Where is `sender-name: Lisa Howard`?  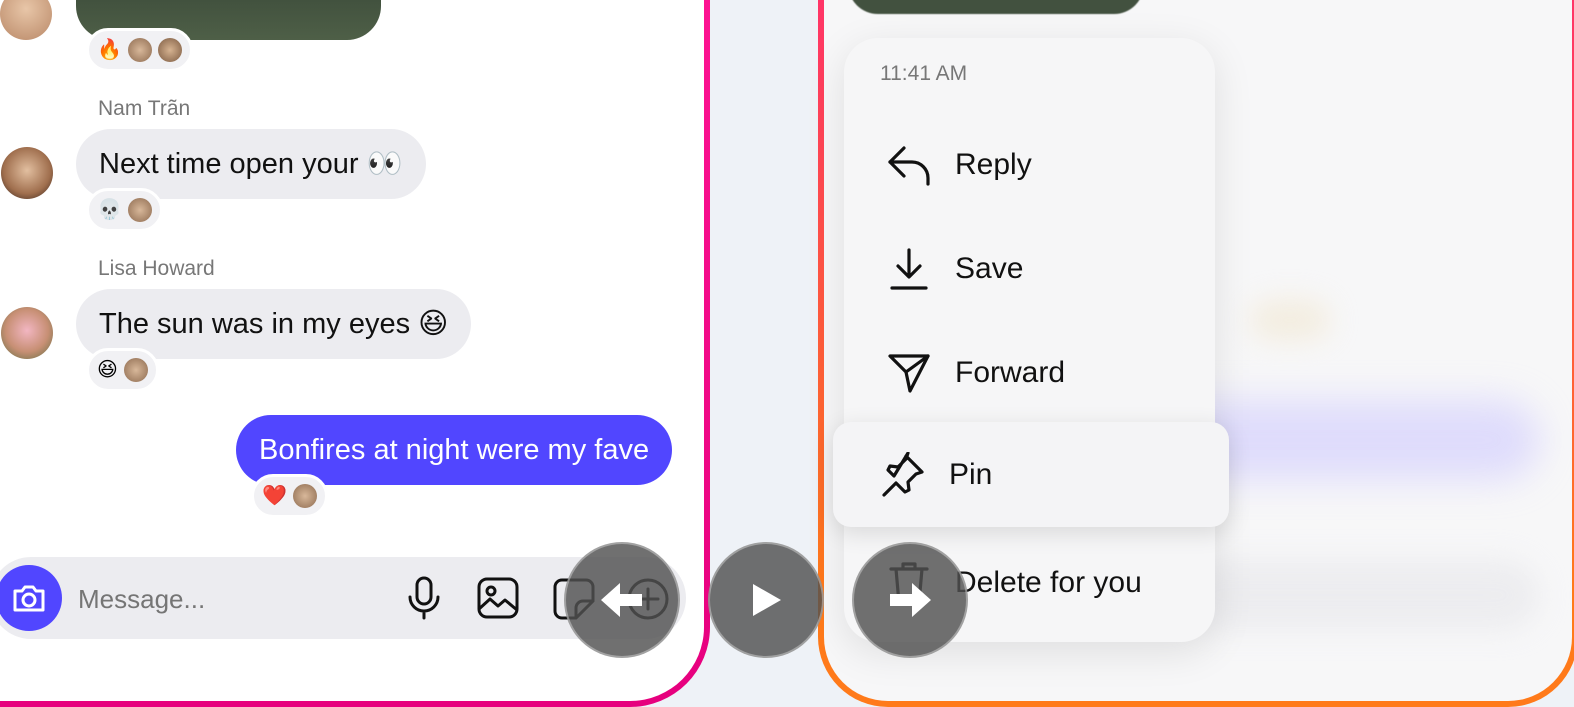
sender-name: Lisa Howard is located at coordinates (156, 268).